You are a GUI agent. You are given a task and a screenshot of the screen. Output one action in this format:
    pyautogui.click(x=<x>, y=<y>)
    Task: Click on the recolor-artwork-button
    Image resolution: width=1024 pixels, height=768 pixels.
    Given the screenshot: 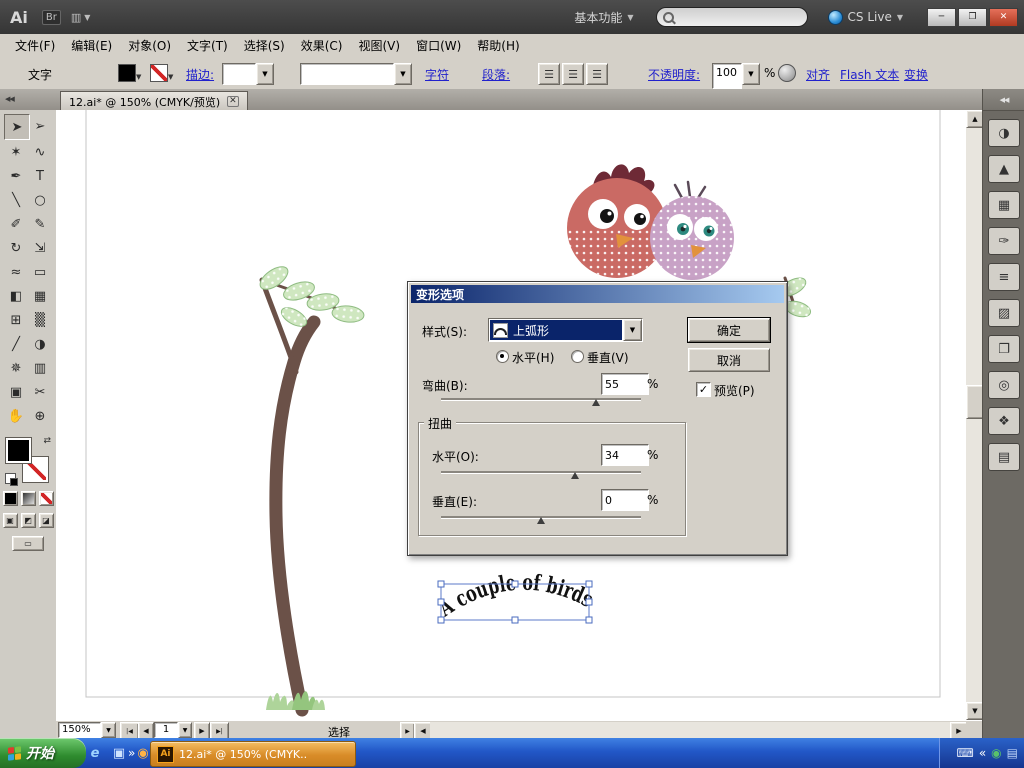 What is the action you would take?
    pyautogui.click(x=787, y=73)
    